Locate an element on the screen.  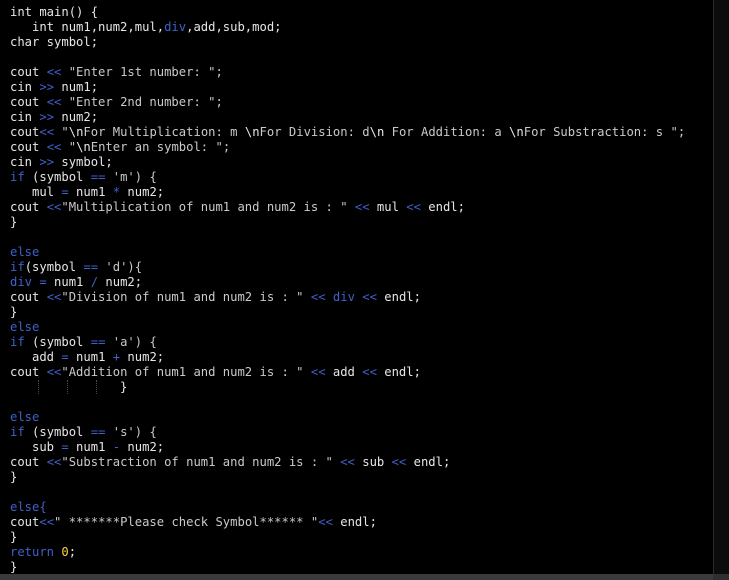
code-token: 'a') { is located at coordinates (131, 342).